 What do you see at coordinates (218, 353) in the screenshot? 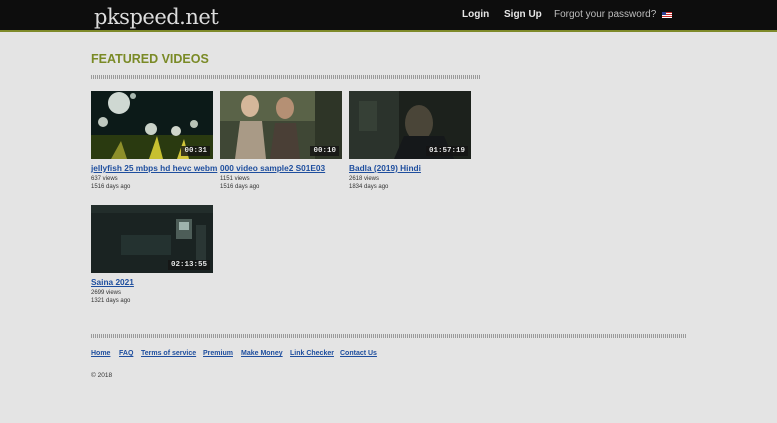
I see `footer-link-premium: Premium` at bounding box center [218, 353].